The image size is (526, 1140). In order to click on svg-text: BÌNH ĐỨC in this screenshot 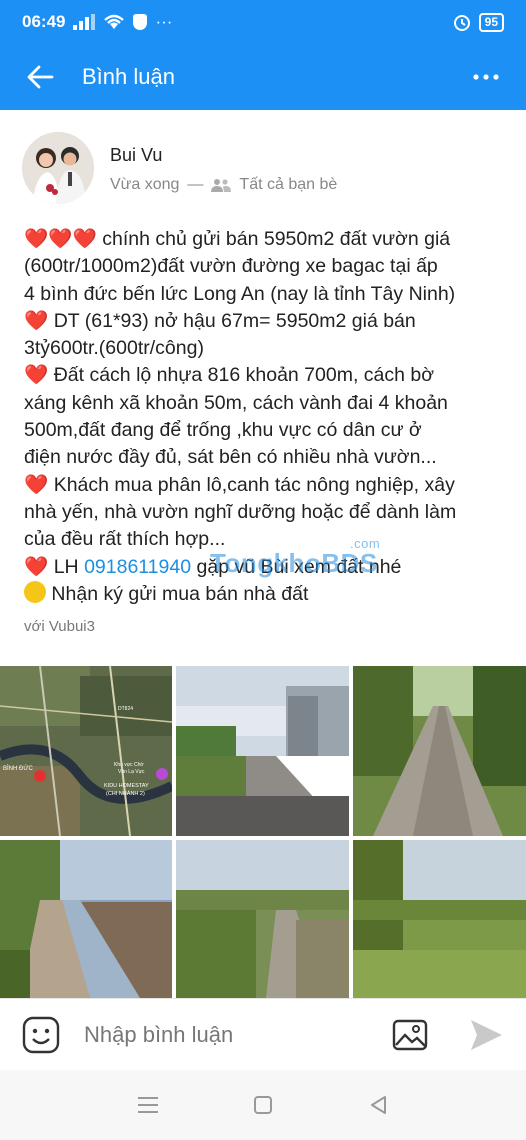, I will do `click(18, 768)`.